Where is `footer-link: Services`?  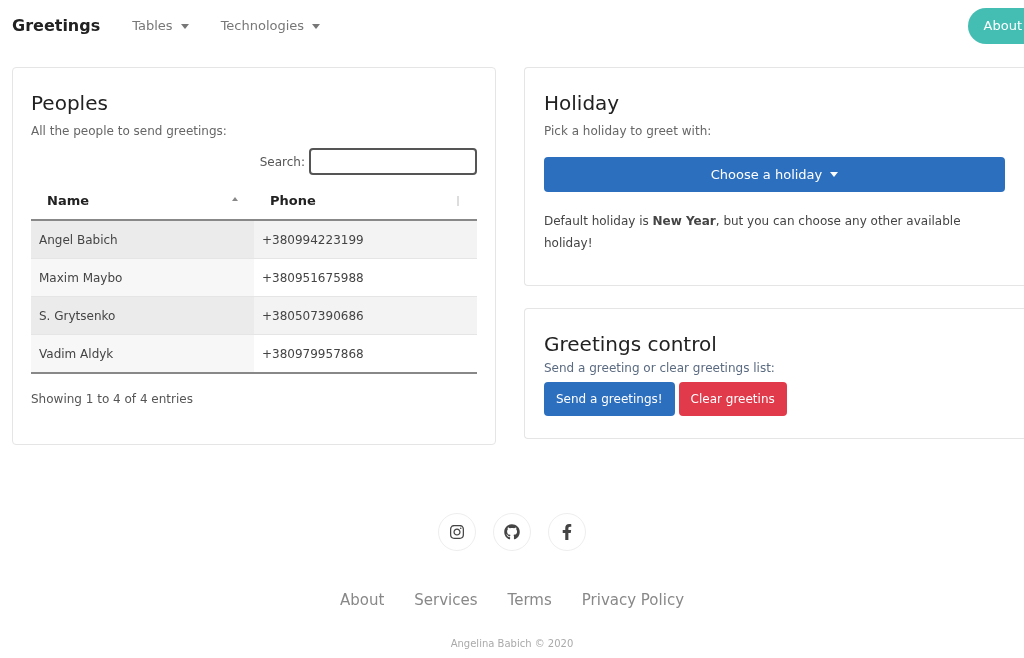 footer-link: Services is located at coordinates (446, 600).